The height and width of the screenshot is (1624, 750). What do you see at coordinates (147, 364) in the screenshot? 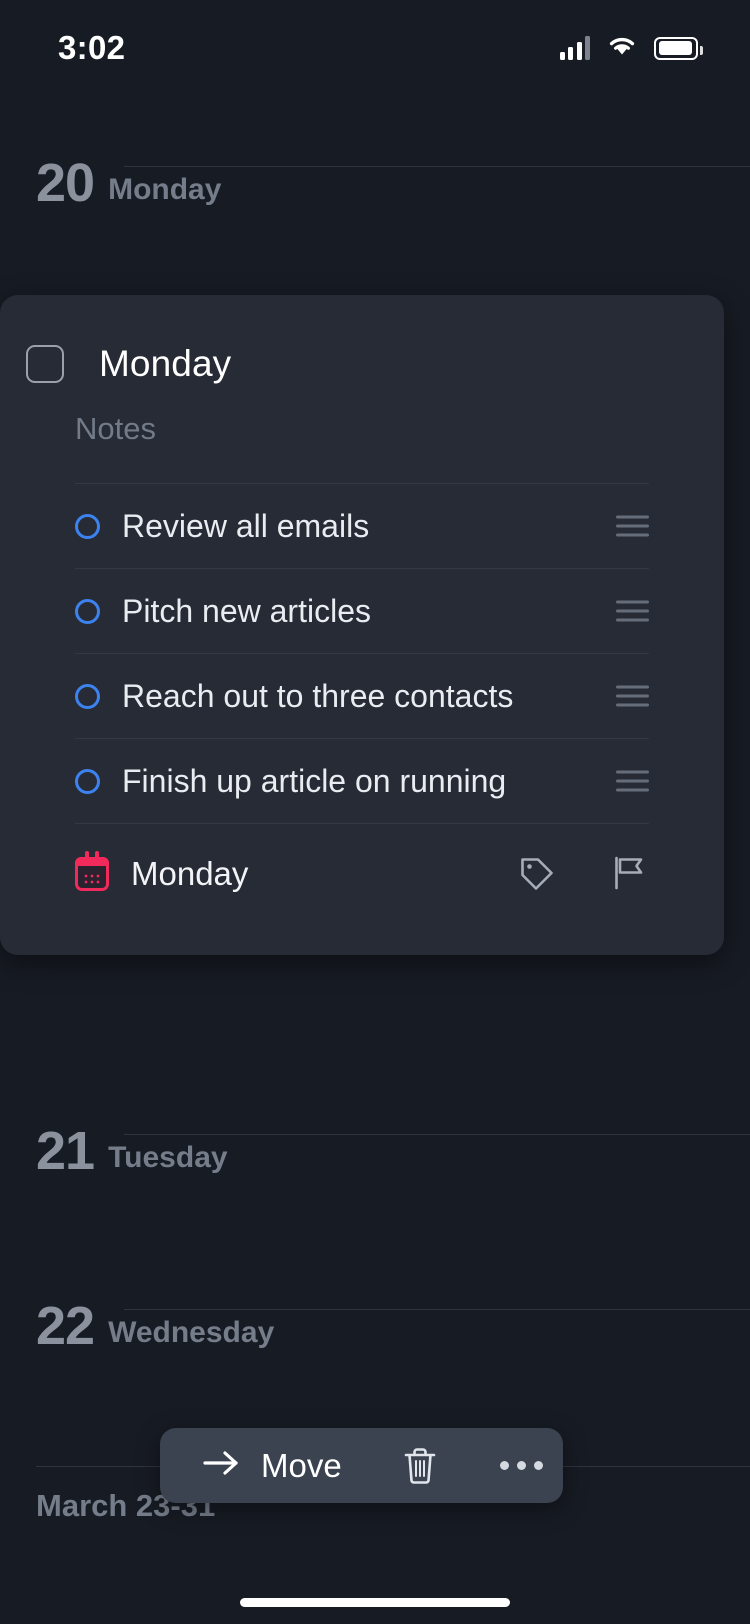
I see `task-title: Monday` at bounding box center [147, 364].